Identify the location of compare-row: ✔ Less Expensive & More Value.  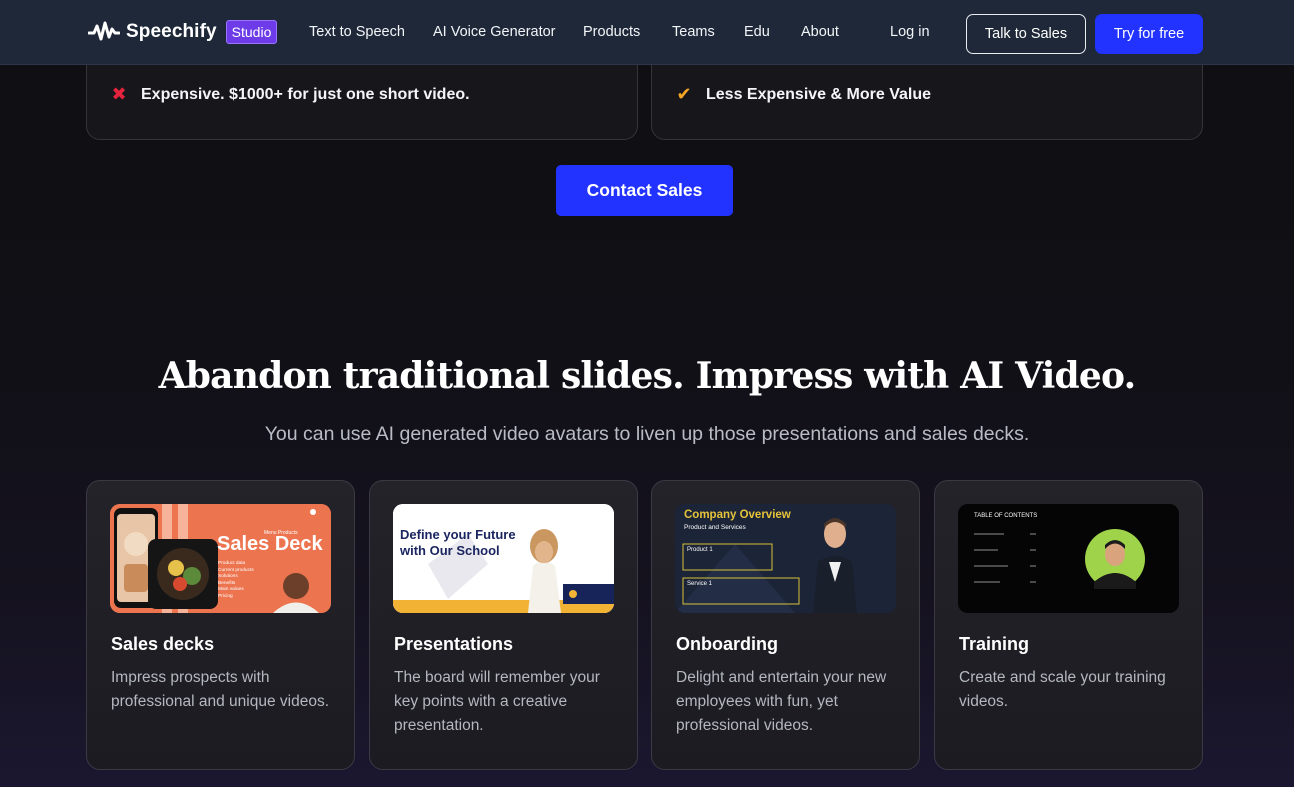
(802, 94).